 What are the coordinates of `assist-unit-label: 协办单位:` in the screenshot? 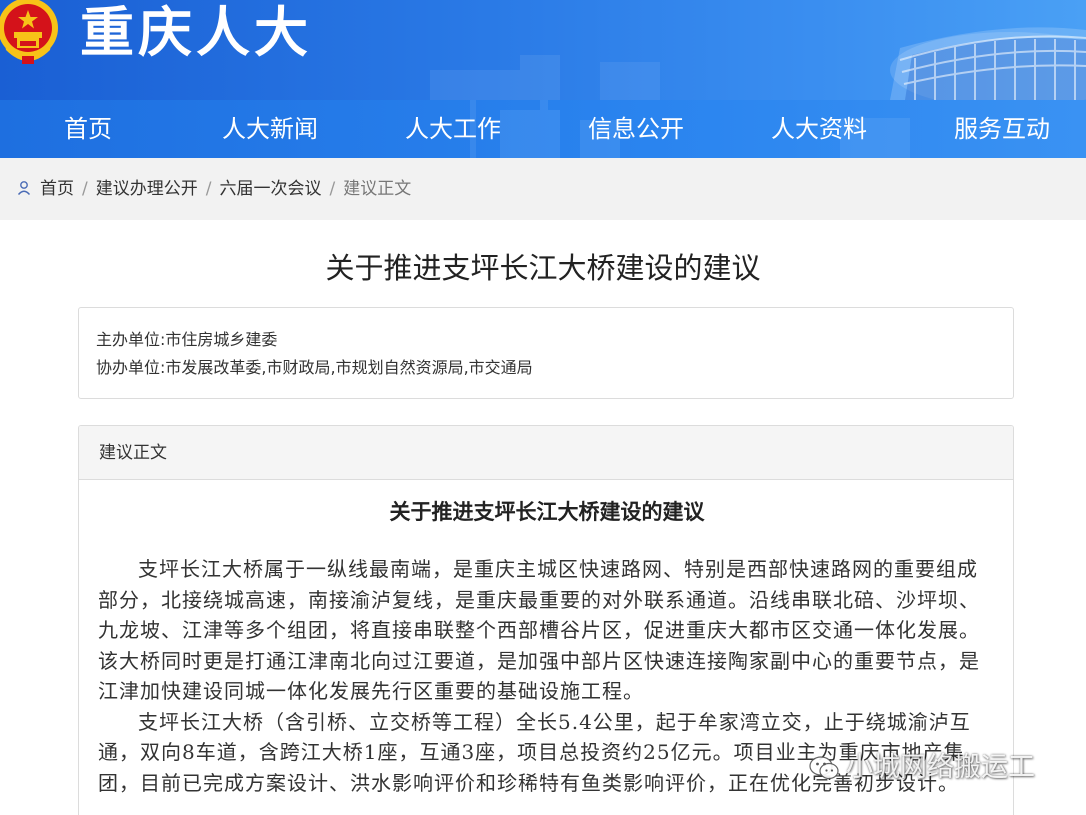 It's located at (131, 367).